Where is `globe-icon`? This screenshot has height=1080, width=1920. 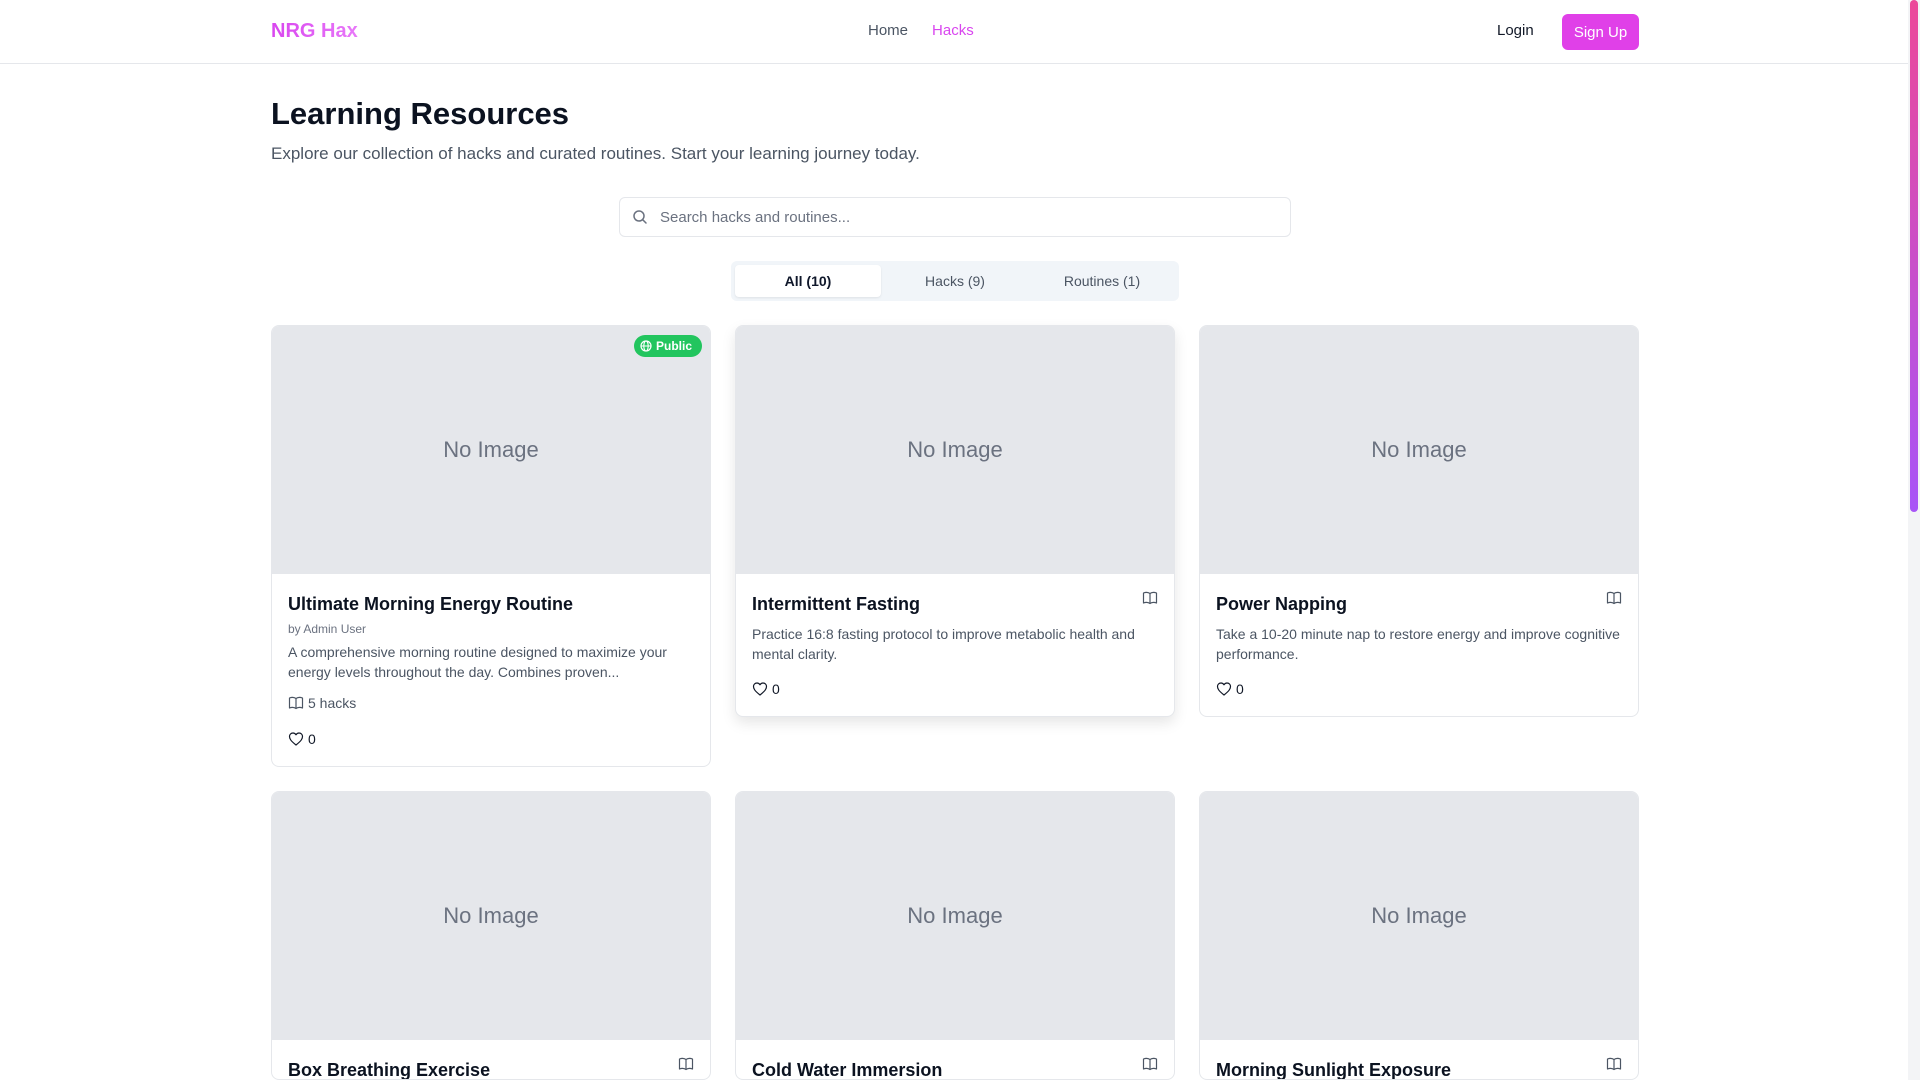 globe-icon is located at coordinates (646, 346).